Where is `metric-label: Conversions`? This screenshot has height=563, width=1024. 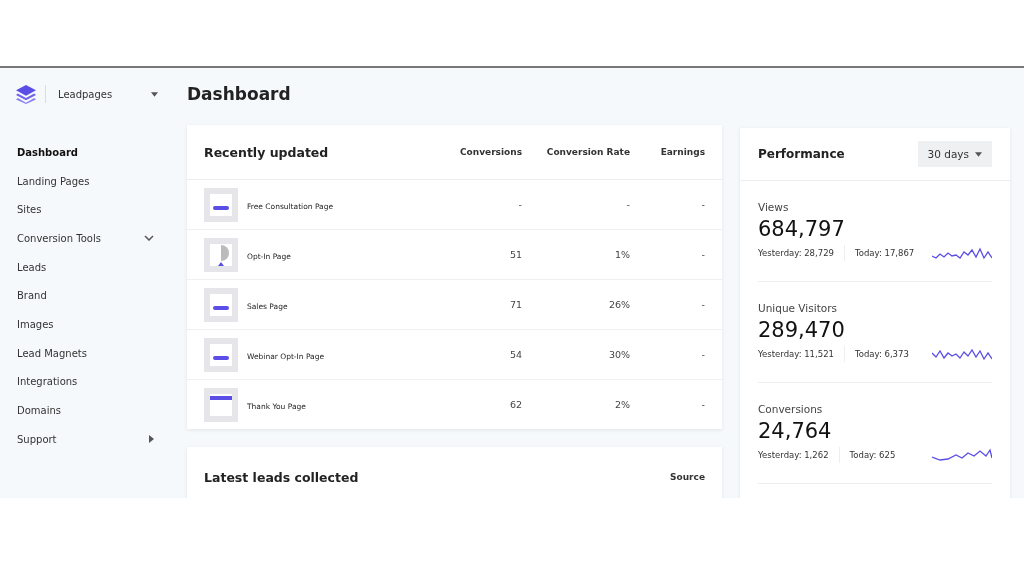 metric-label: Conversions is located at coordinates (791, 409).